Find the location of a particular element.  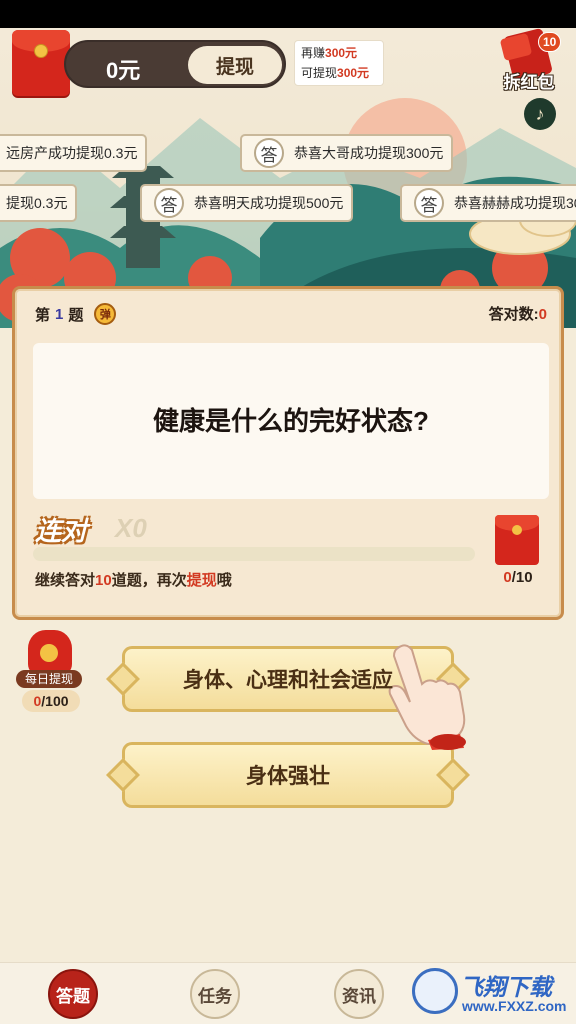

answer-text: 身体强壮 is located at coordinates (288, 776).